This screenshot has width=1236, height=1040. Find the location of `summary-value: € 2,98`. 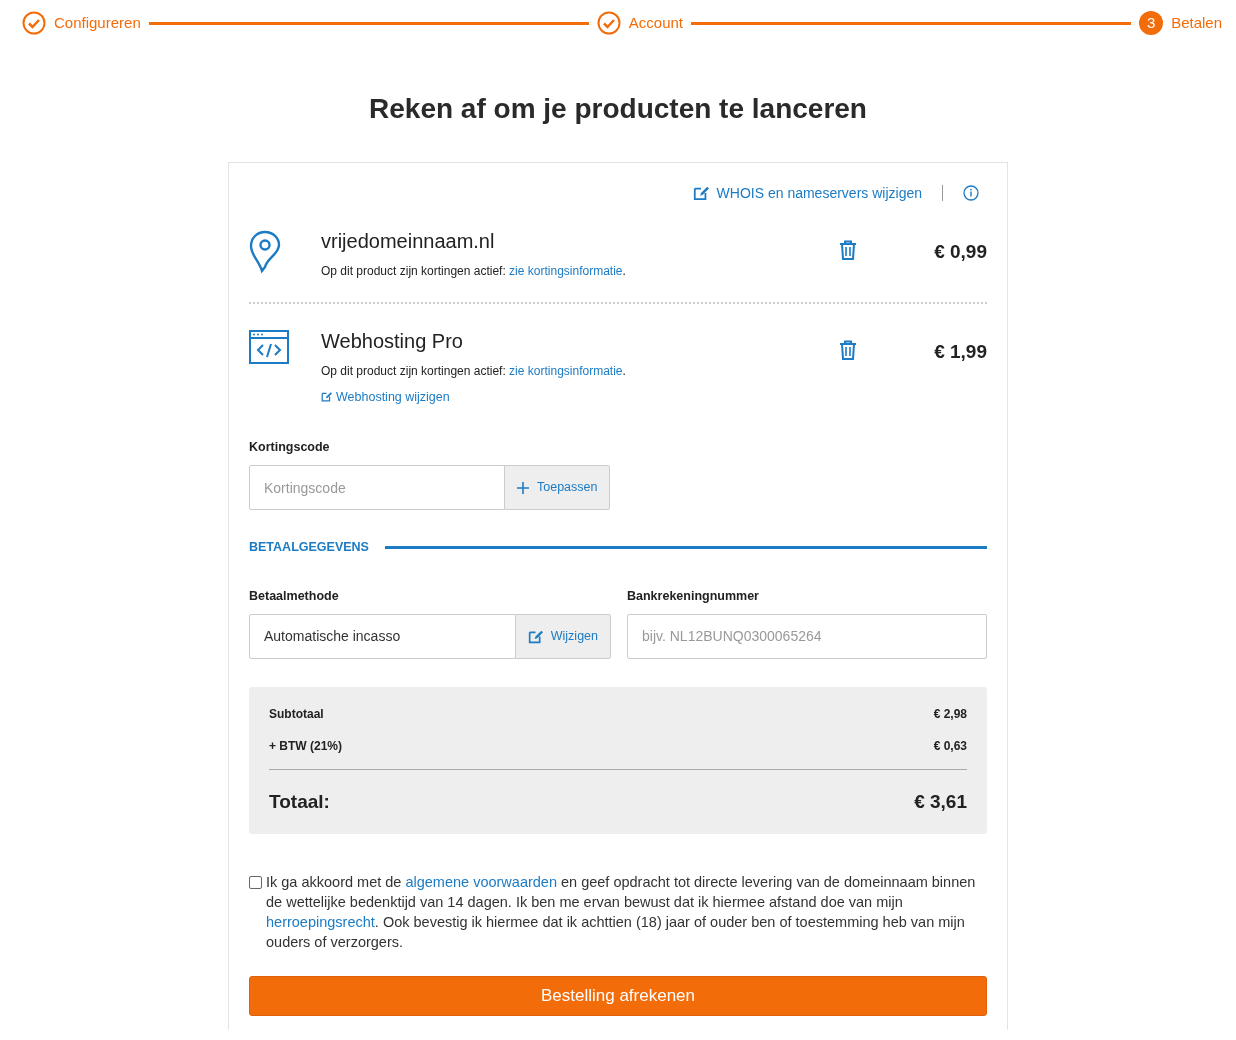

summary-value: € 2,98 is located at coordinates (950, 714).